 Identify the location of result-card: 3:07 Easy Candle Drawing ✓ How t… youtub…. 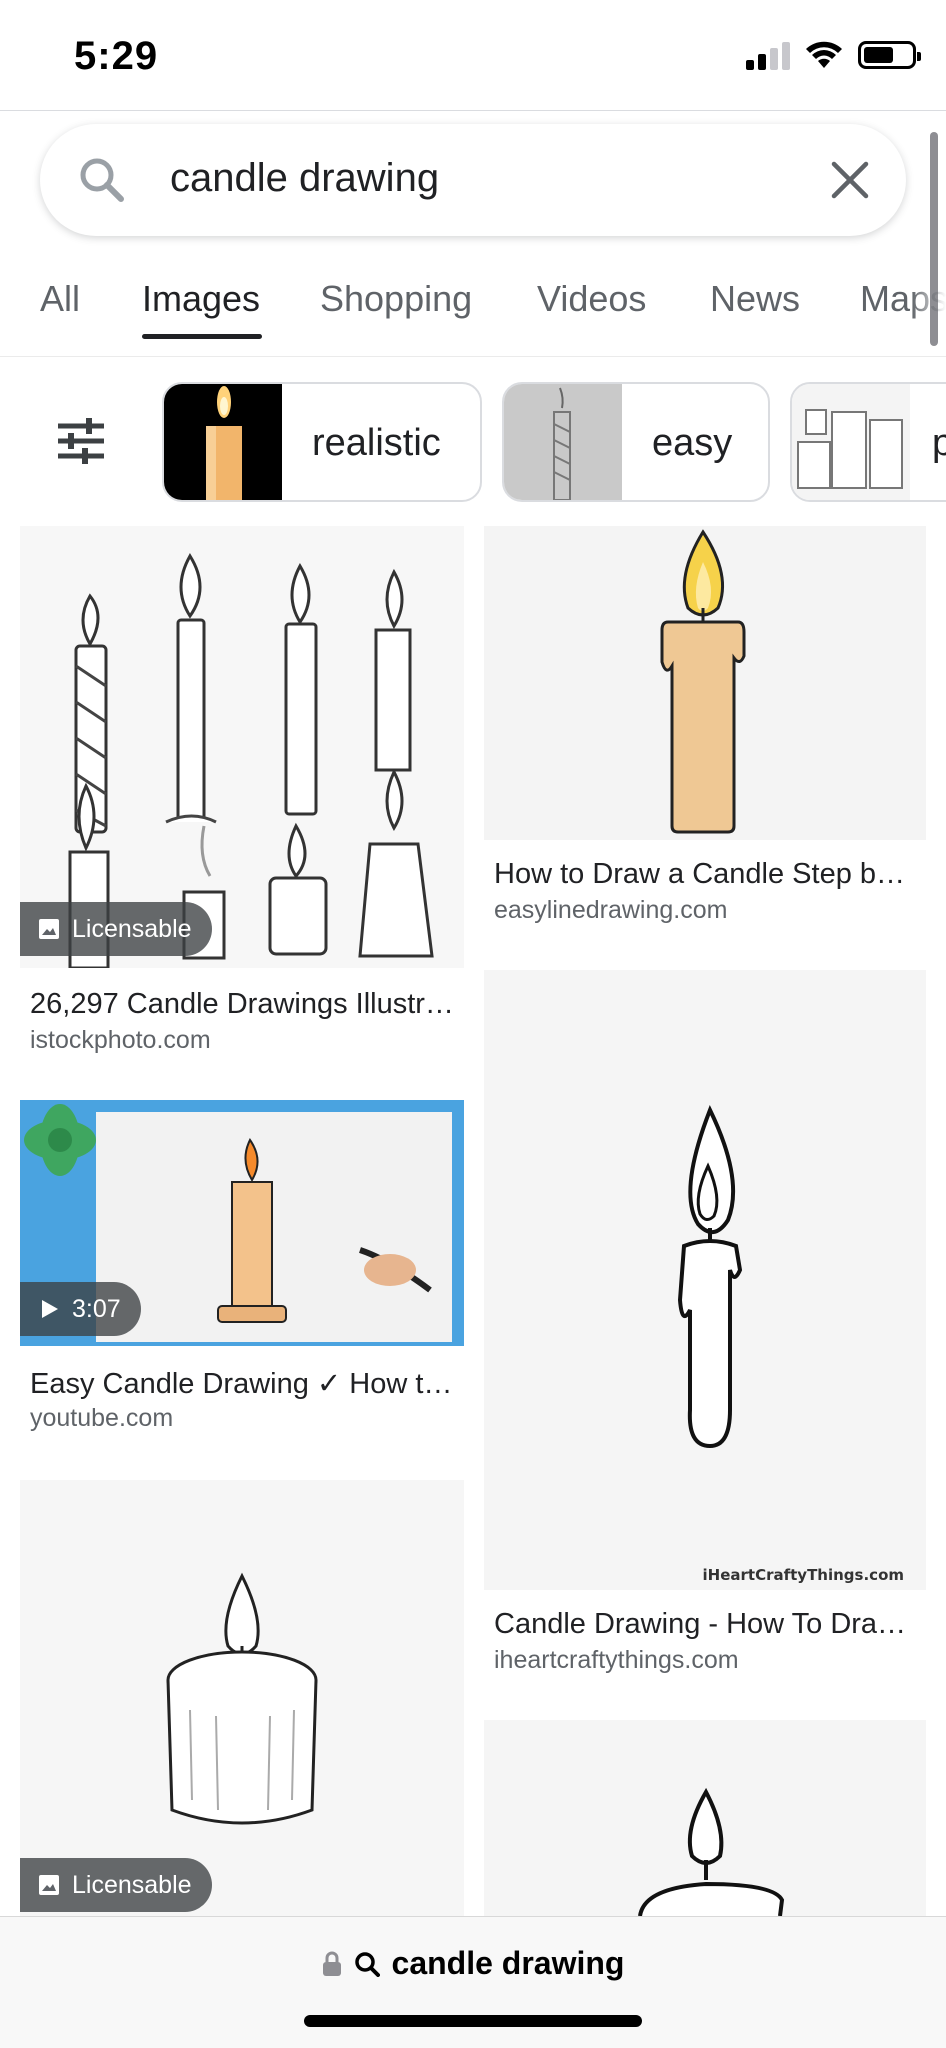
(242, 1270).